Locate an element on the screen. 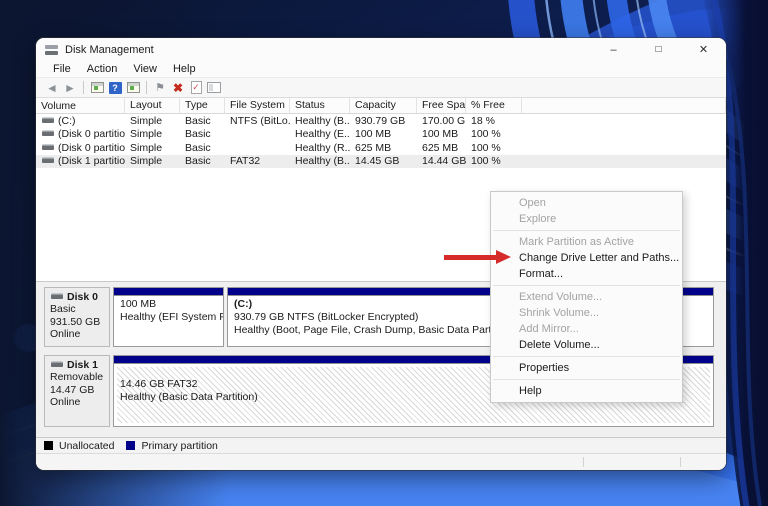 The width and height of the screenshot is (768, 506). toolbar: ◄ ► ? ⚑ ✖ ✓ is located at coordinates (381, 88).